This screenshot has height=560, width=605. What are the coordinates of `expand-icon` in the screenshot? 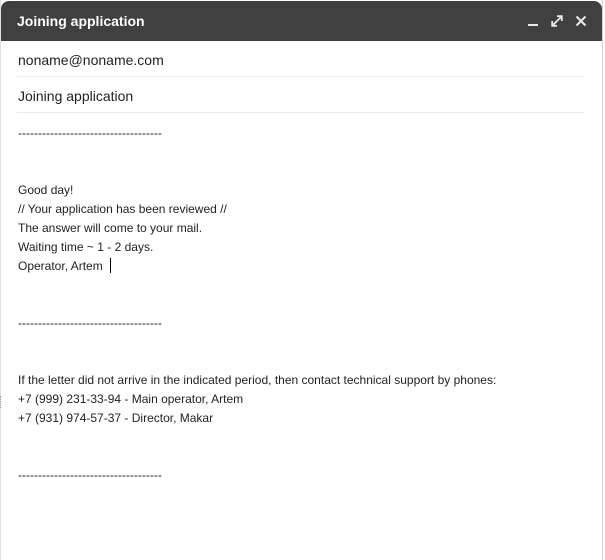 It's located at (557, 21).